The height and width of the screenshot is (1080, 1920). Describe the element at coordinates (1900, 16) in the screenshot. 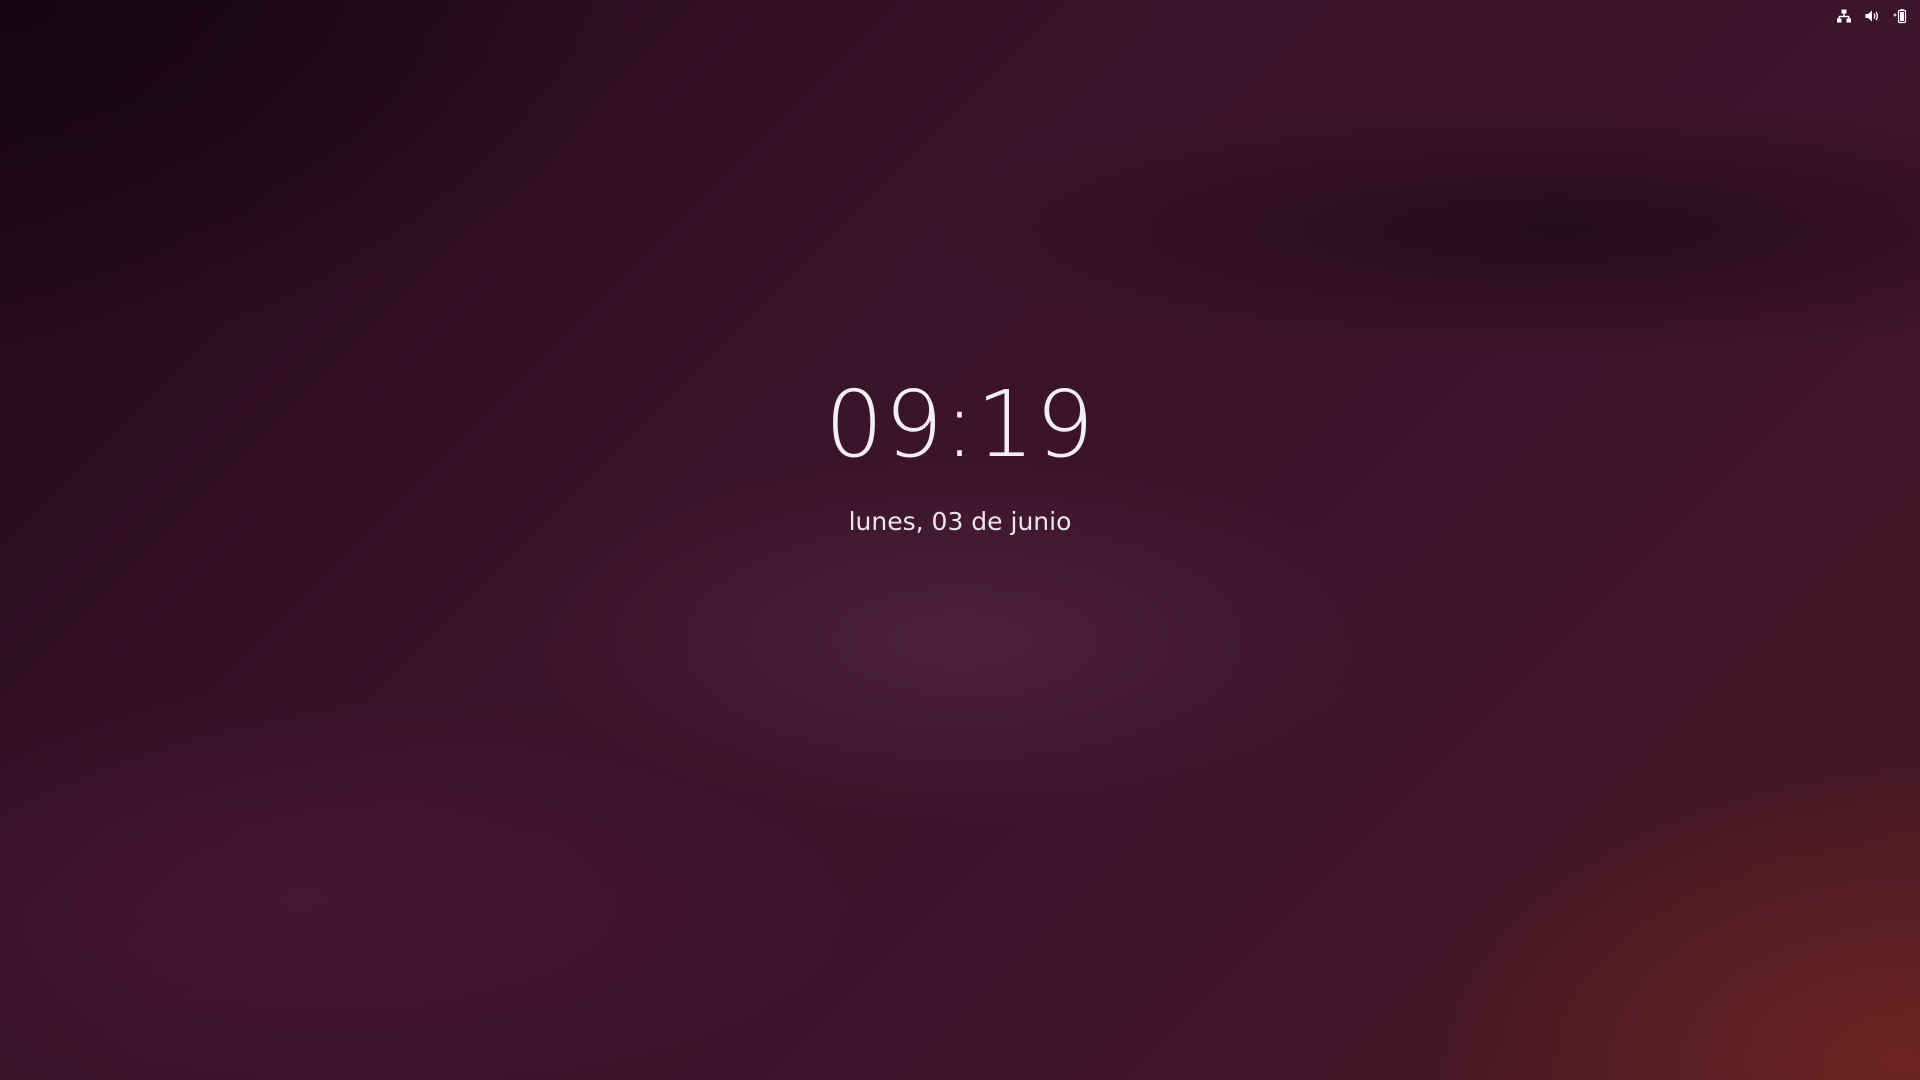

I see `battery-icon` at that location.